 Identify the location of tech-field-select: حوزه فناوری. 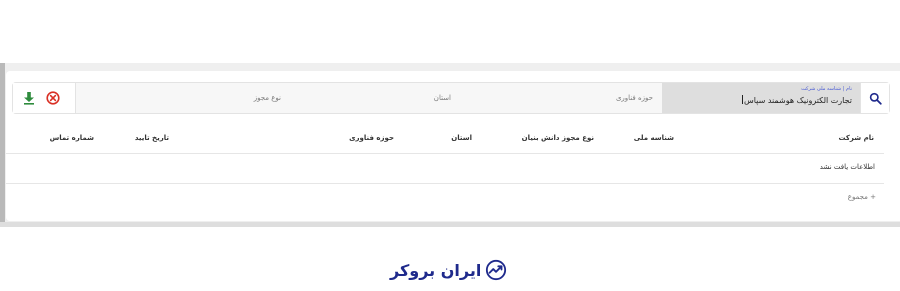
(561, 98).